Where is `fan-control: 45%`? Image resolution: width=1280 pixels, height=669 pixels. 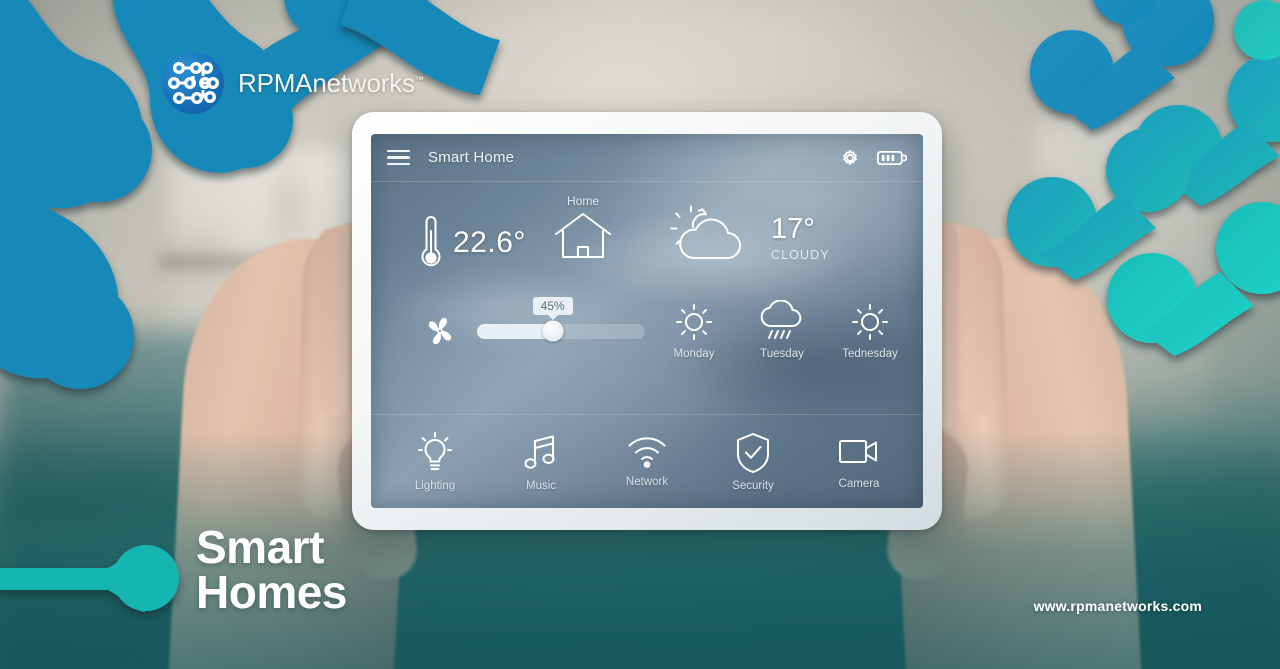
fan-control: 45% is located at coordinates (532, 324).